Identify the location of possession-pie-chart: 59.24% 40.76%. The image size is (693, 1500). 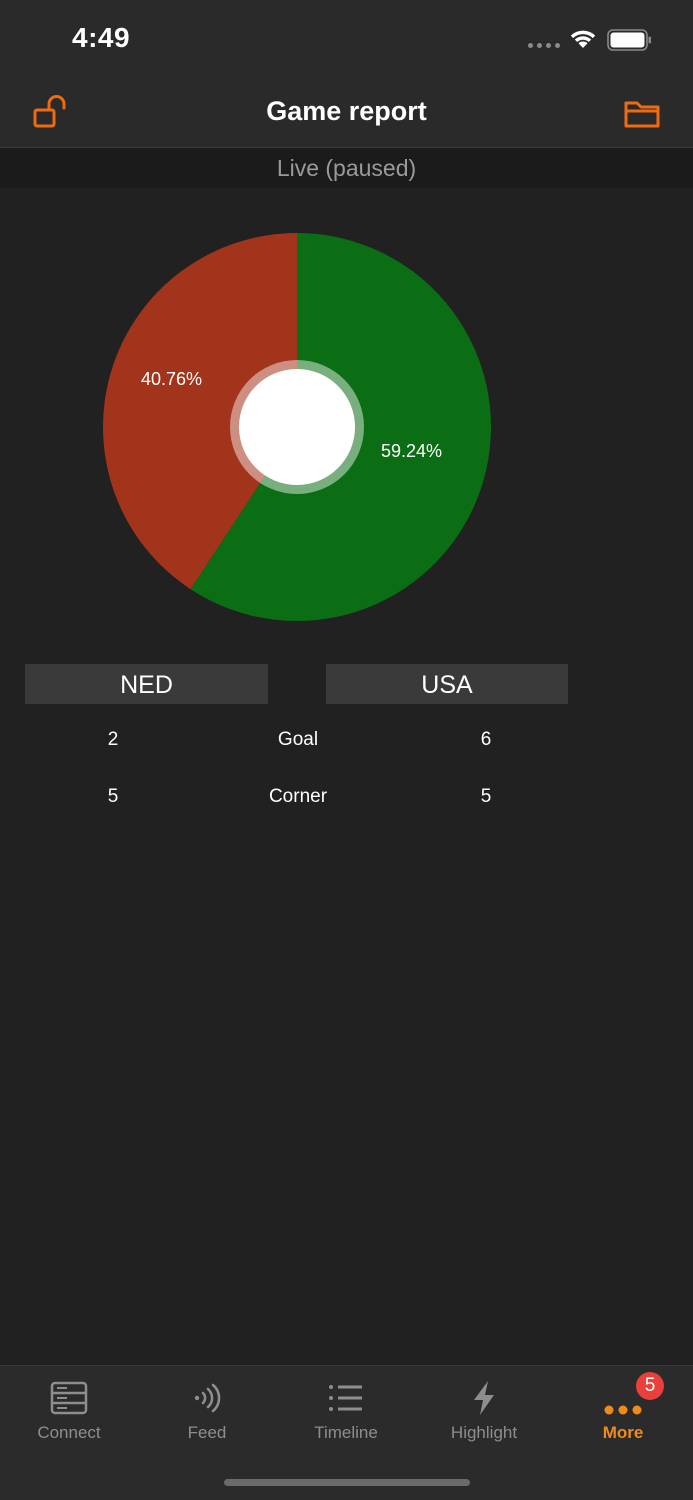
(297, 427).